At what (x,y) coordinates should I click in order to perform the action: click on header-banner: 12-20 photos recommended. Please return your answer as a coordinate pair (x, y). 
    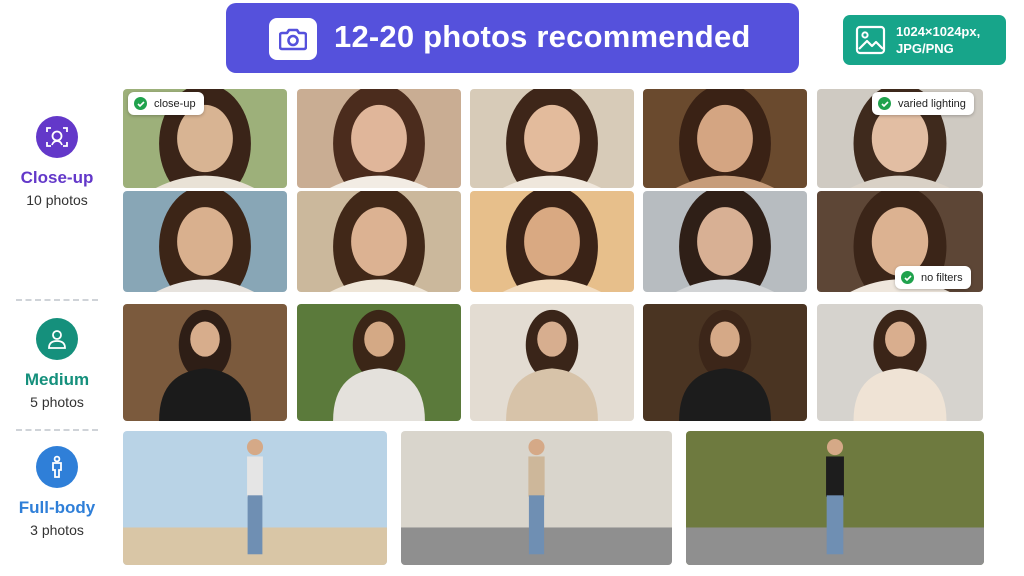
    Looking at the image, I should click on (512, 38).